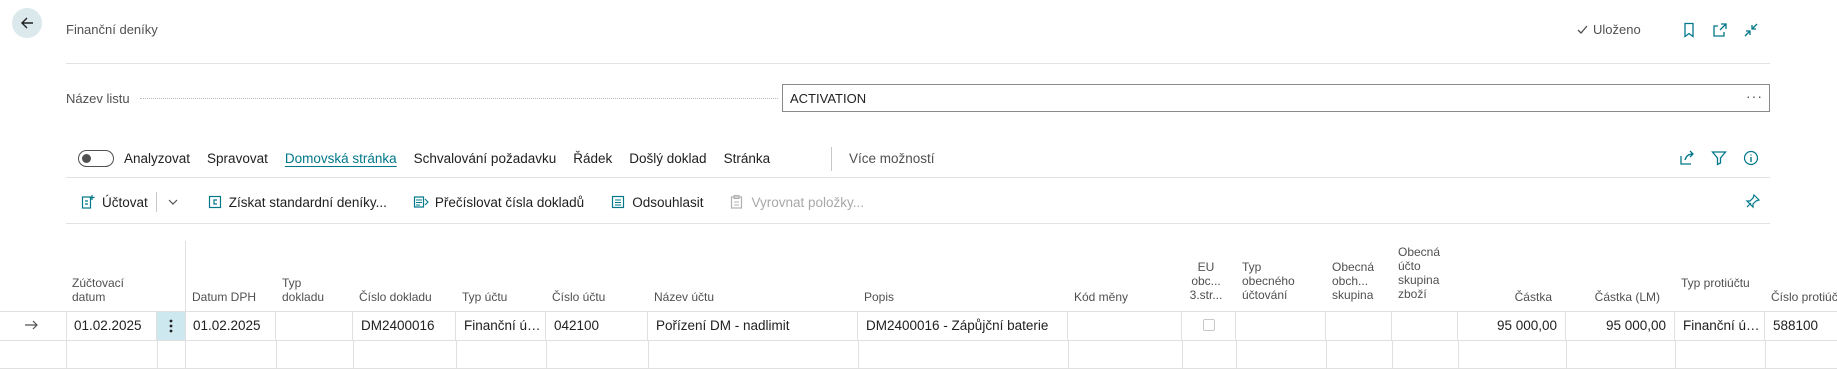 This screenshot has height=369, width=1837. What do you see at coordinates (395, 297) in the screenshot?
I see `col-document-no: Číslo dokladu` at bounding box center [395, 297].